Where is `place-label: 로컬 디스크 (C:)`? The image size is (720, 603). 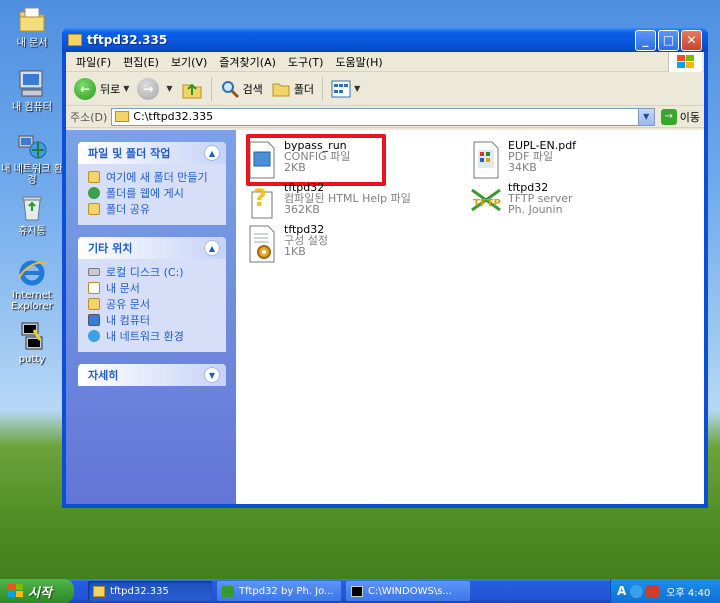 place-label: 로컬 디스크 (C:) is located at coordinates (145, 272).